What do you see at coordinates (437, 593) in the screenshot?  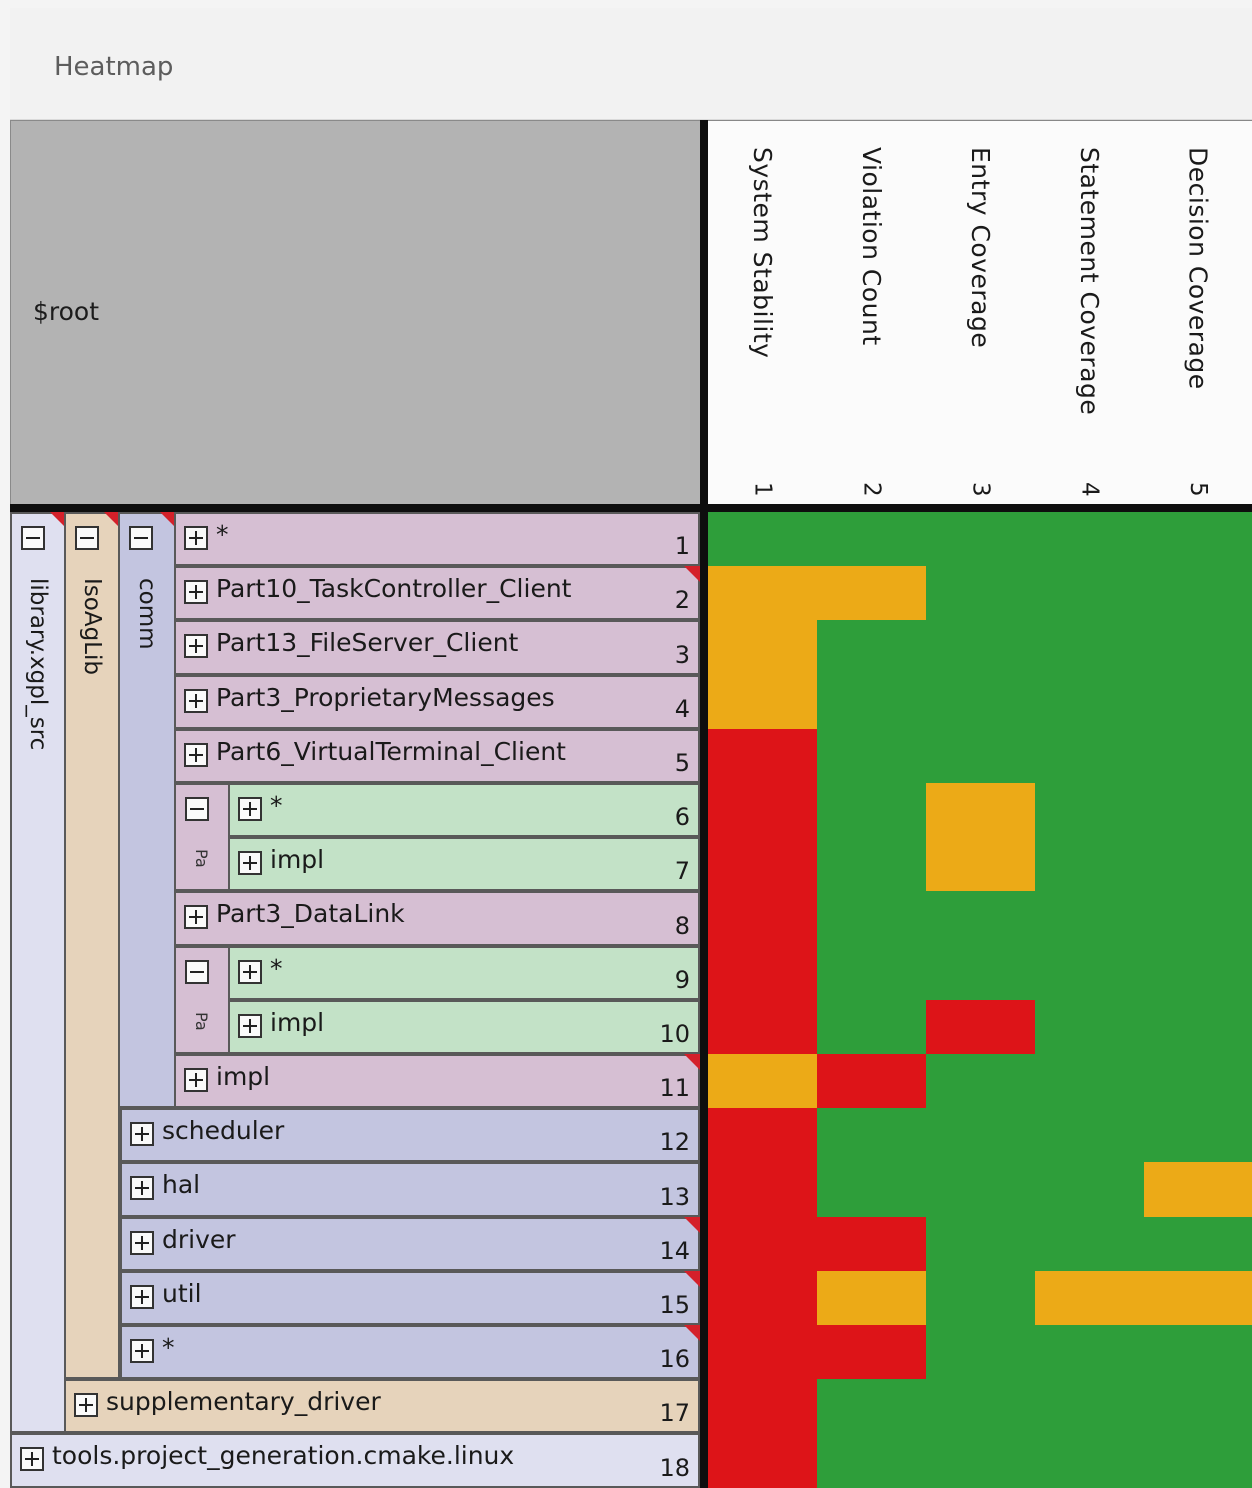 I see `tree-row: Part10_TaskController_Client 2` at bounding box center [437, 593].